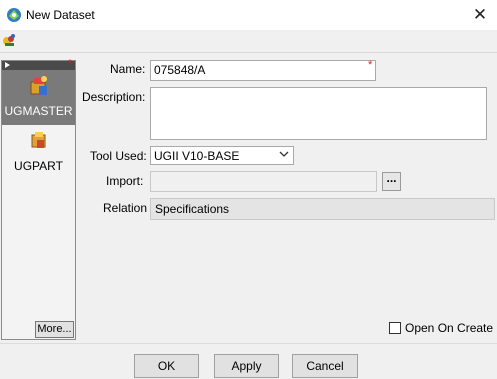  What do you see at coordinates (449, 328) in the screenshot?
I see `open-on-create-label: Open On Create` at bounding box center [449, 328].